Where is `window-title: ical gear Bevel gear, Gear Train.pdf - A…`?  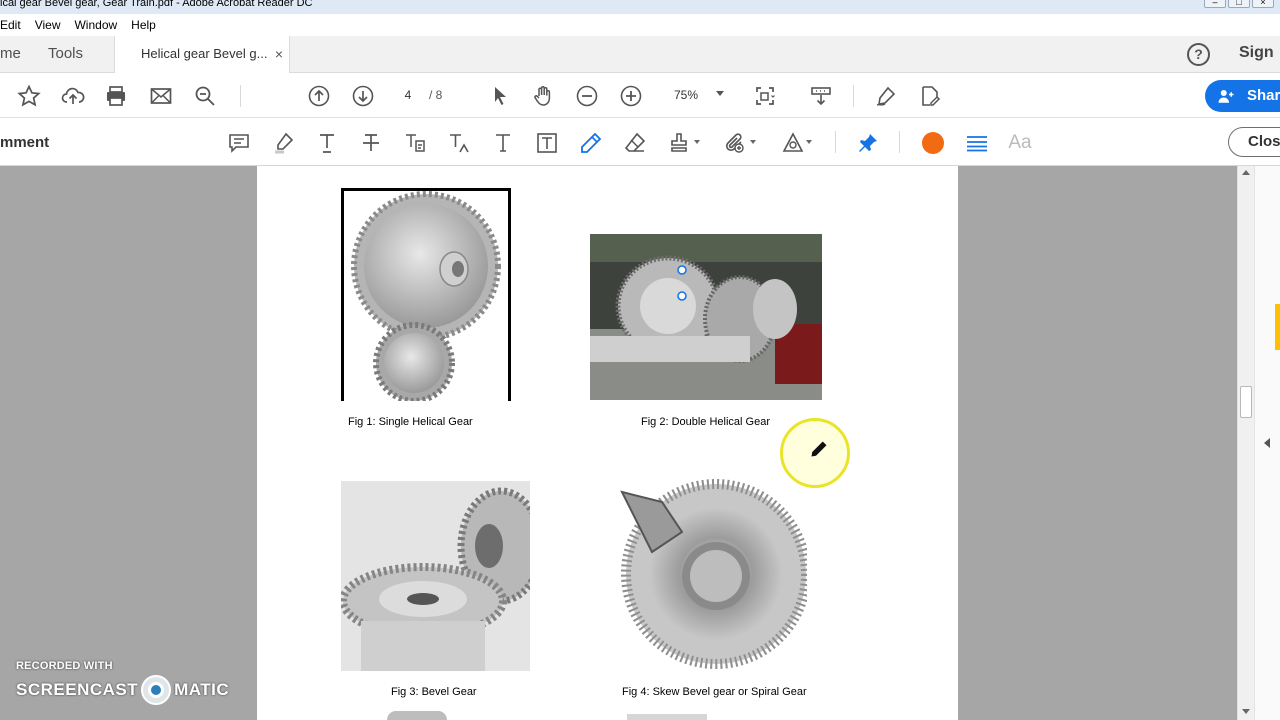
window-title: ical gear Bevel gear, Gear Train.pdf - A… is located at coordinates (156, 4).